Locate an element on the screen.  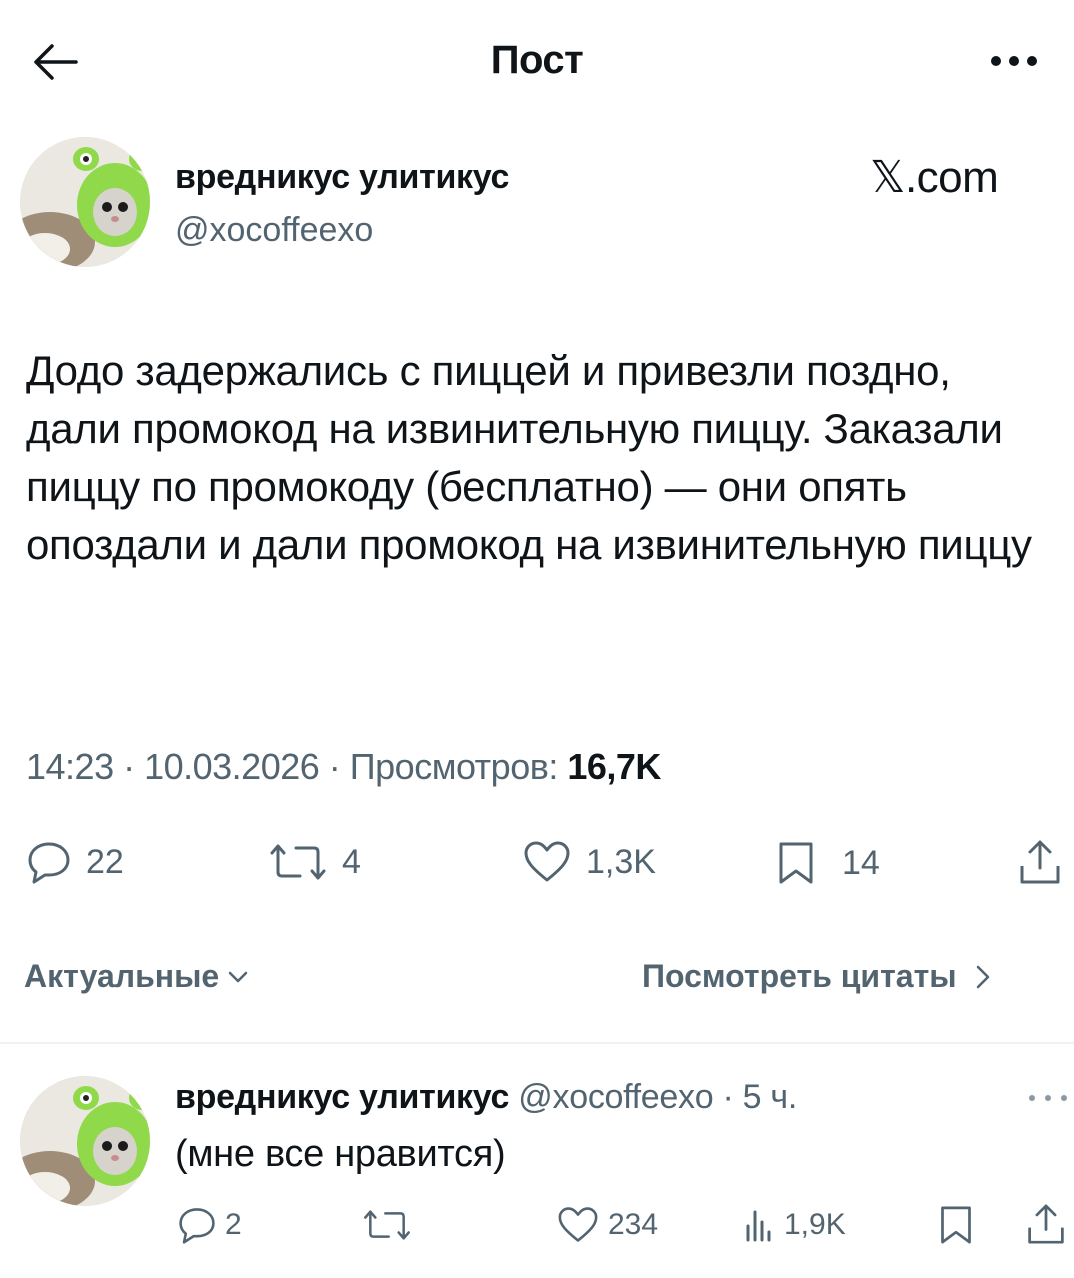
view-quotes-link: Посмотреть цитаты is located at coordinates (816, 976).